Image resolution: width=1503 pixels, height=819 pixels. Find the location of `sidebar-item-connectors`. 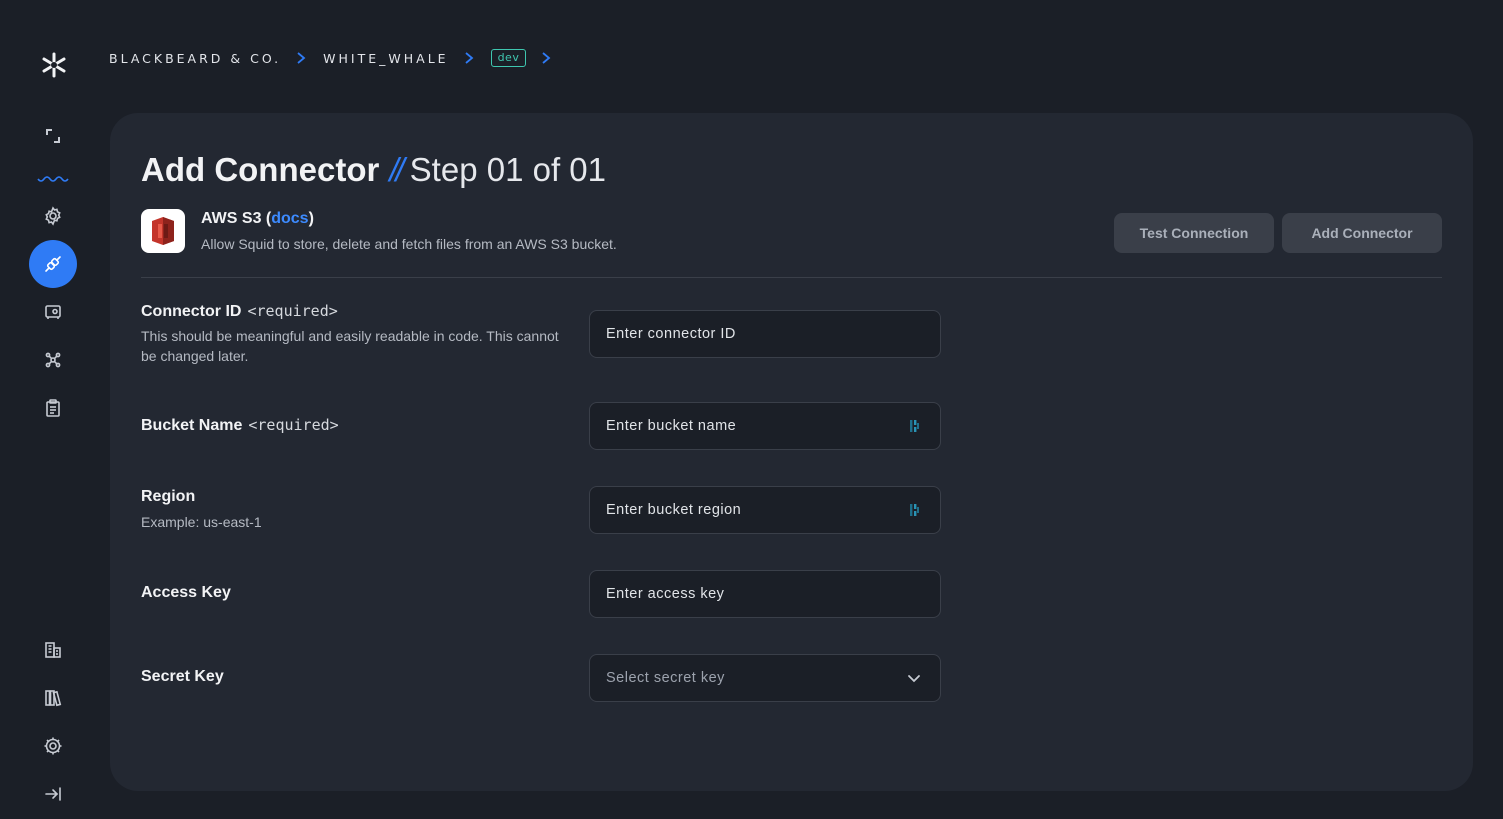

sidebar-item-connectors is located at coordinates (53, 264).